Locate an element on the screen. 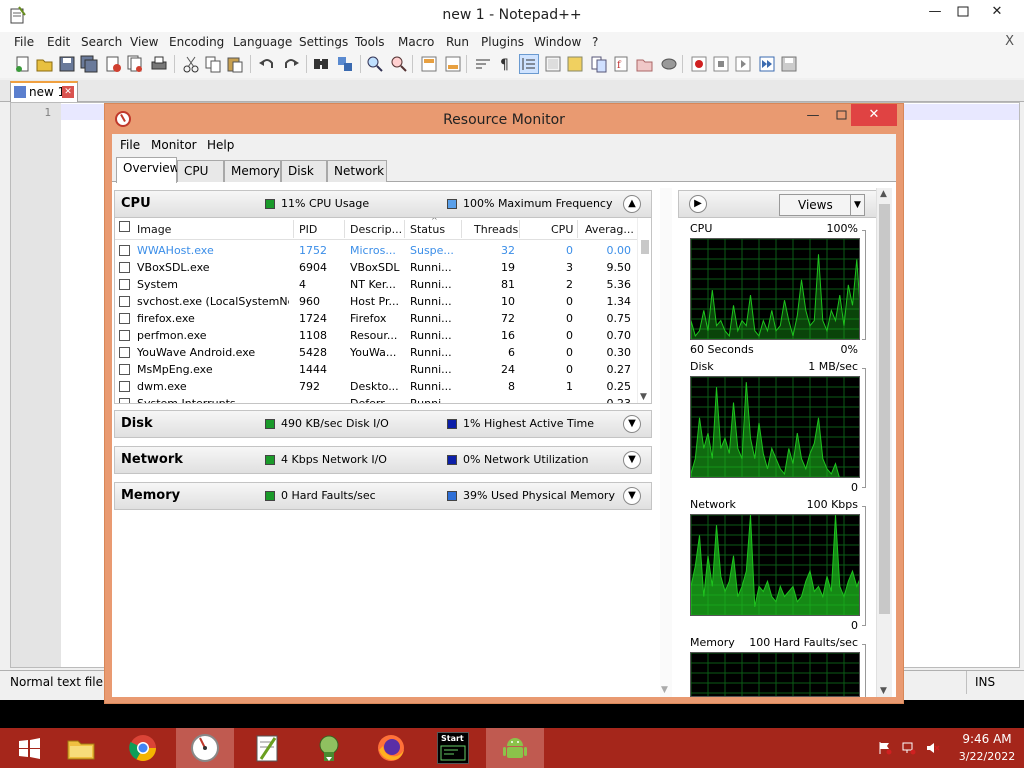 The width and height of the screenshot is (1024, 768). copy-icon is located at coordinates (213, 64).